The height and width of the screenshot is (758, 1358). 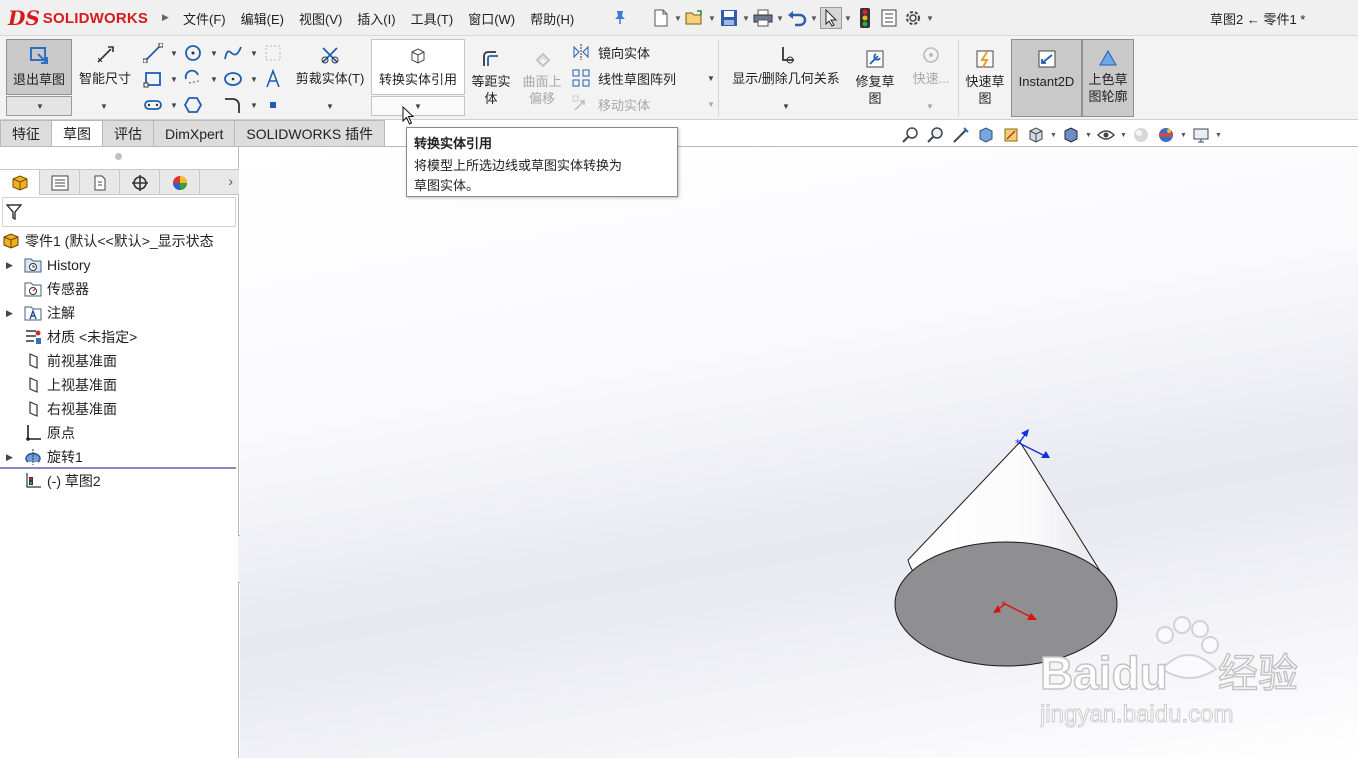 I want to click on line-icon, so click(x=153, y=53).